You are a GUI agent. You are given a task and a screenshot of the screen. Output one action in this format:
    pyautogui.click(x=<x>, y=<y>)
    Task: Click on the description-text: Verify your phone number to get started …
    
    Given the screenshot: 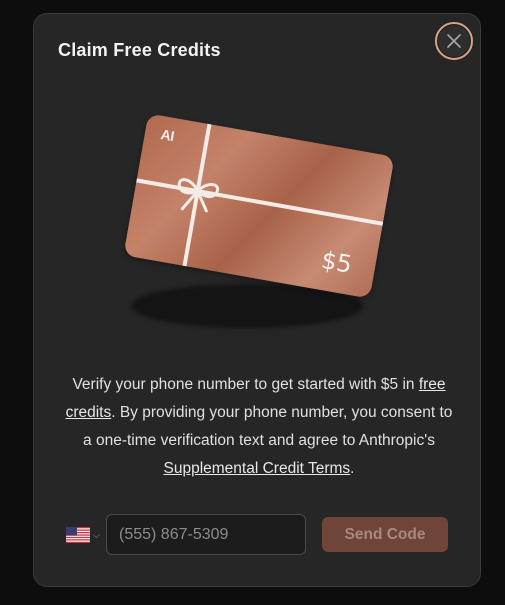 What is the action you would take?
    pyautogui.click(x=259, y=427)
    